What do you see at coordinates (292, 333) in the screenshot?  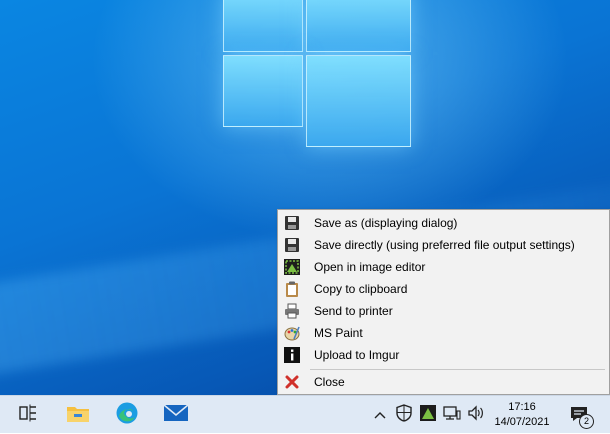 I see `paint-palette-icon` at bounding box center [292, 333].